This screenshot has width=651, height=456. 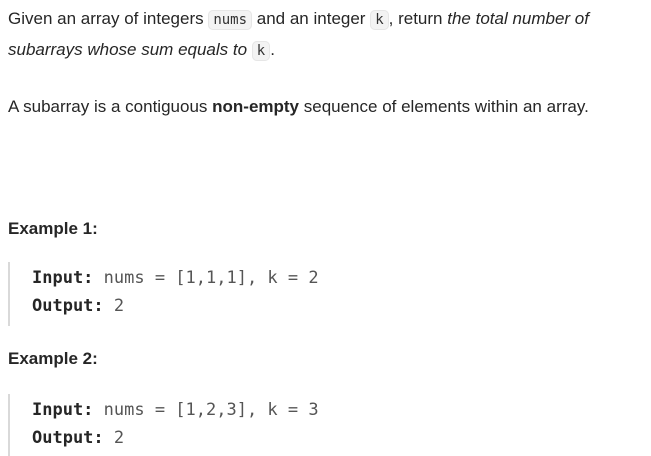 I want to click on input-value: nums = [1,1,1], k = 2, so click(x=206, y=278).